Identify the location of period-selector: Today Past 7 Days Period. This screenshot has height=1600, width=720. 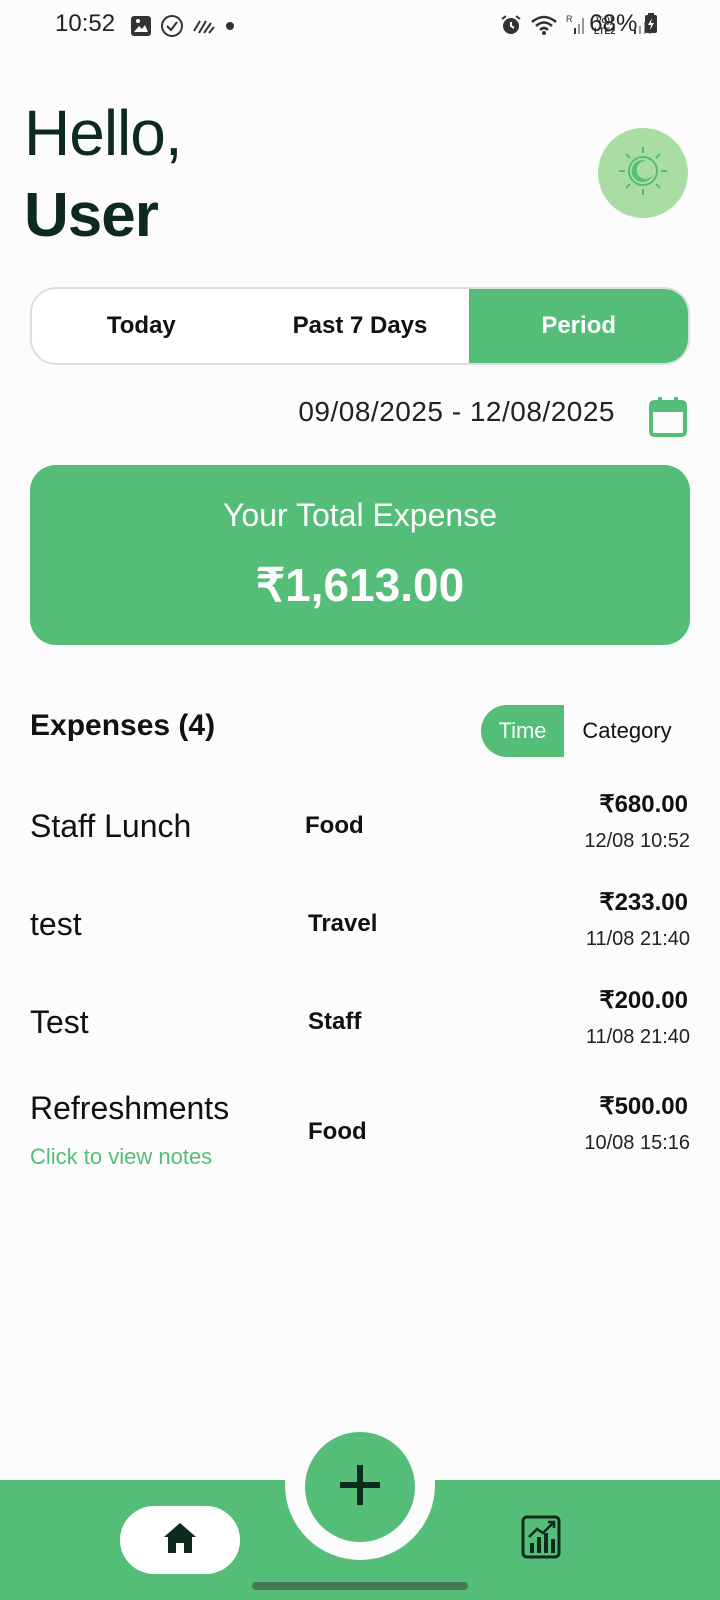
(360, 326).